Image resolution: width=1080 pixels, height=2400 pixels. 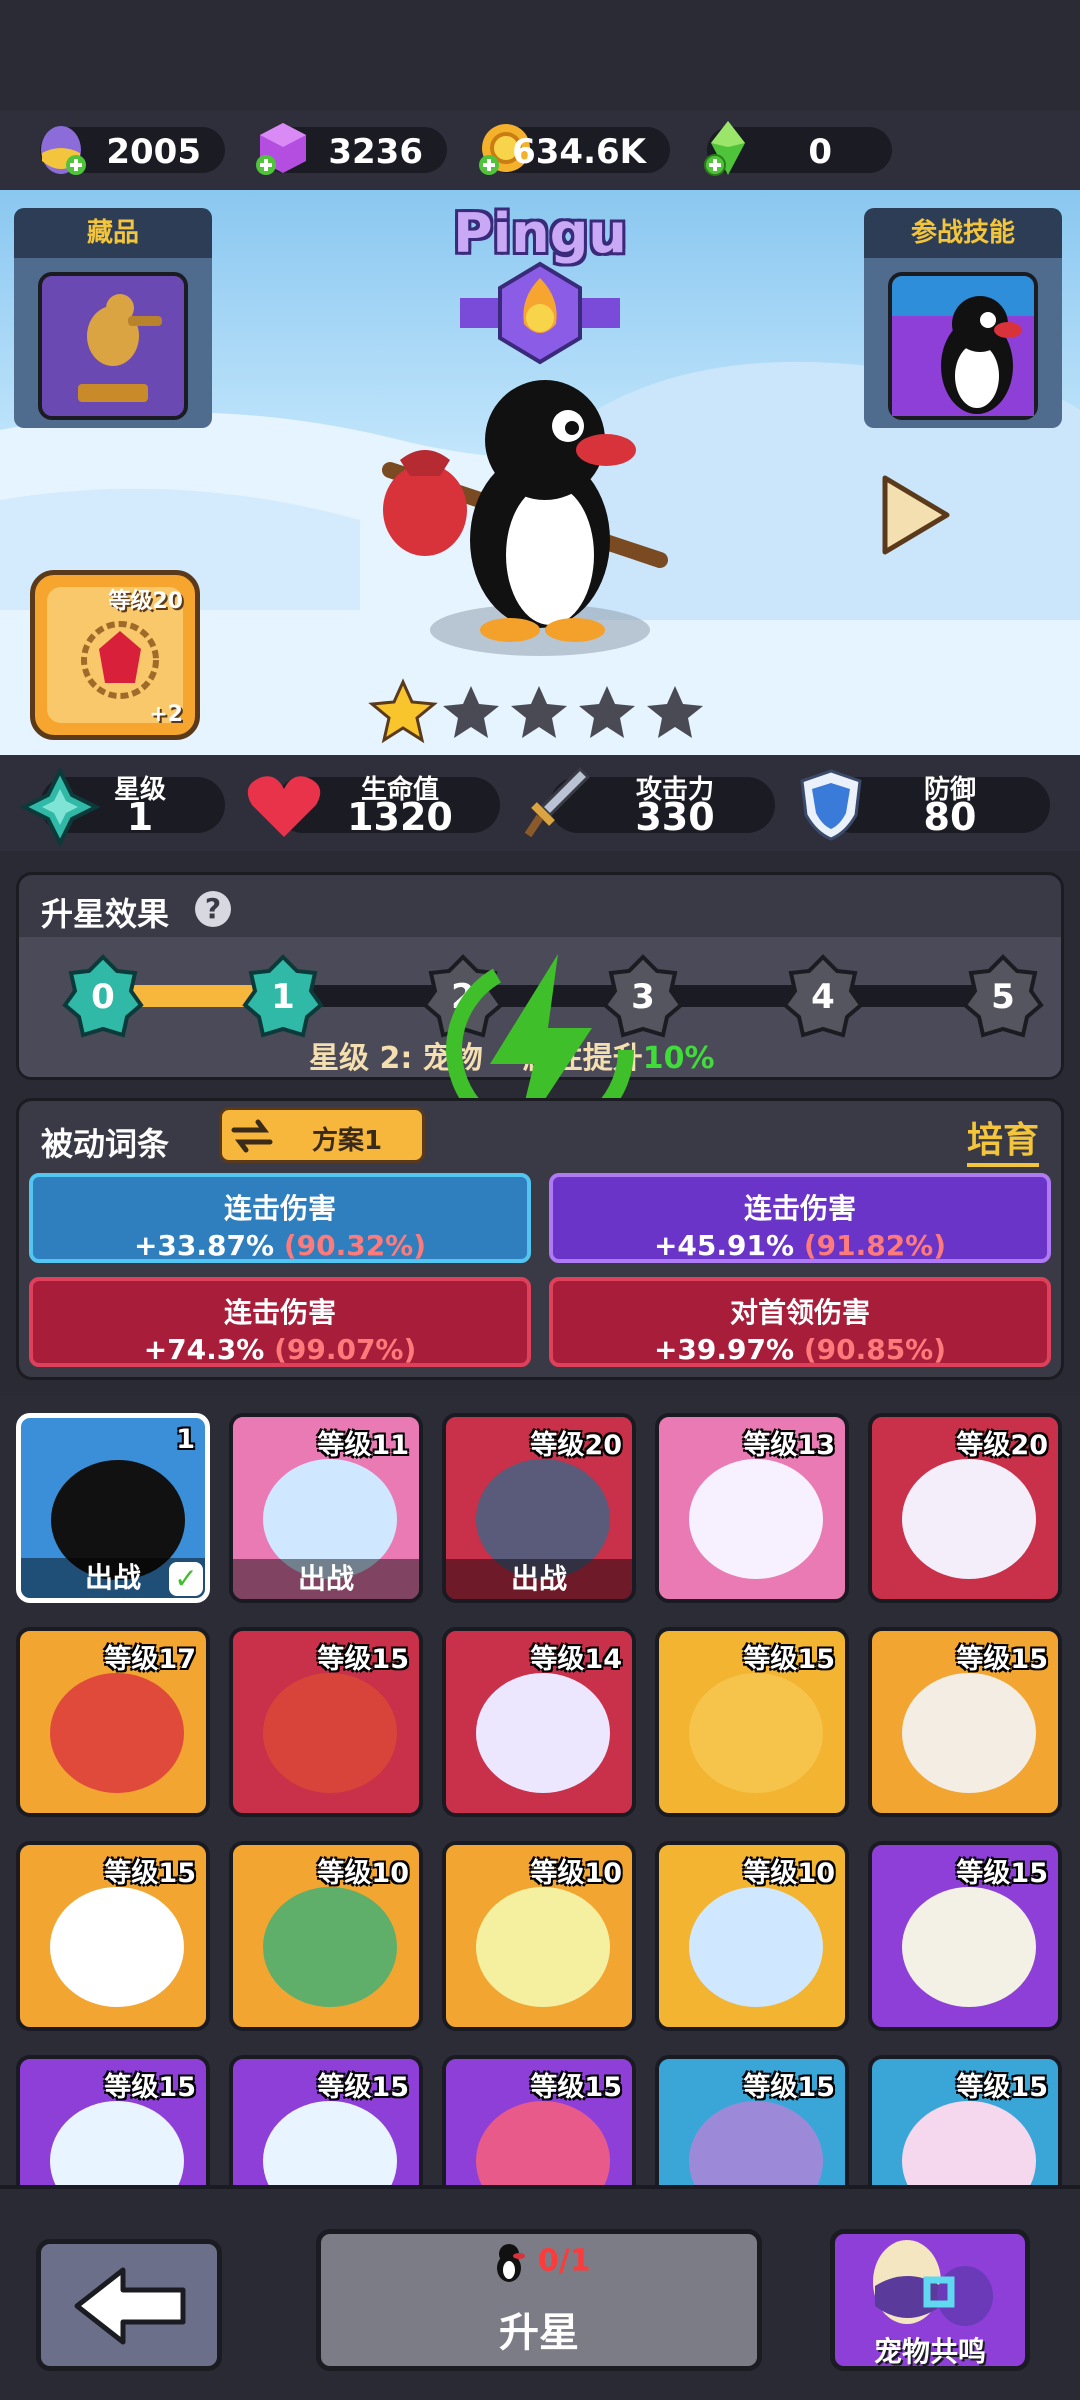 What do you see at coordinates (345, 1349) in the screenshot?
I see `affix-max: (99.07%)` at bounding box center [345, 1349].